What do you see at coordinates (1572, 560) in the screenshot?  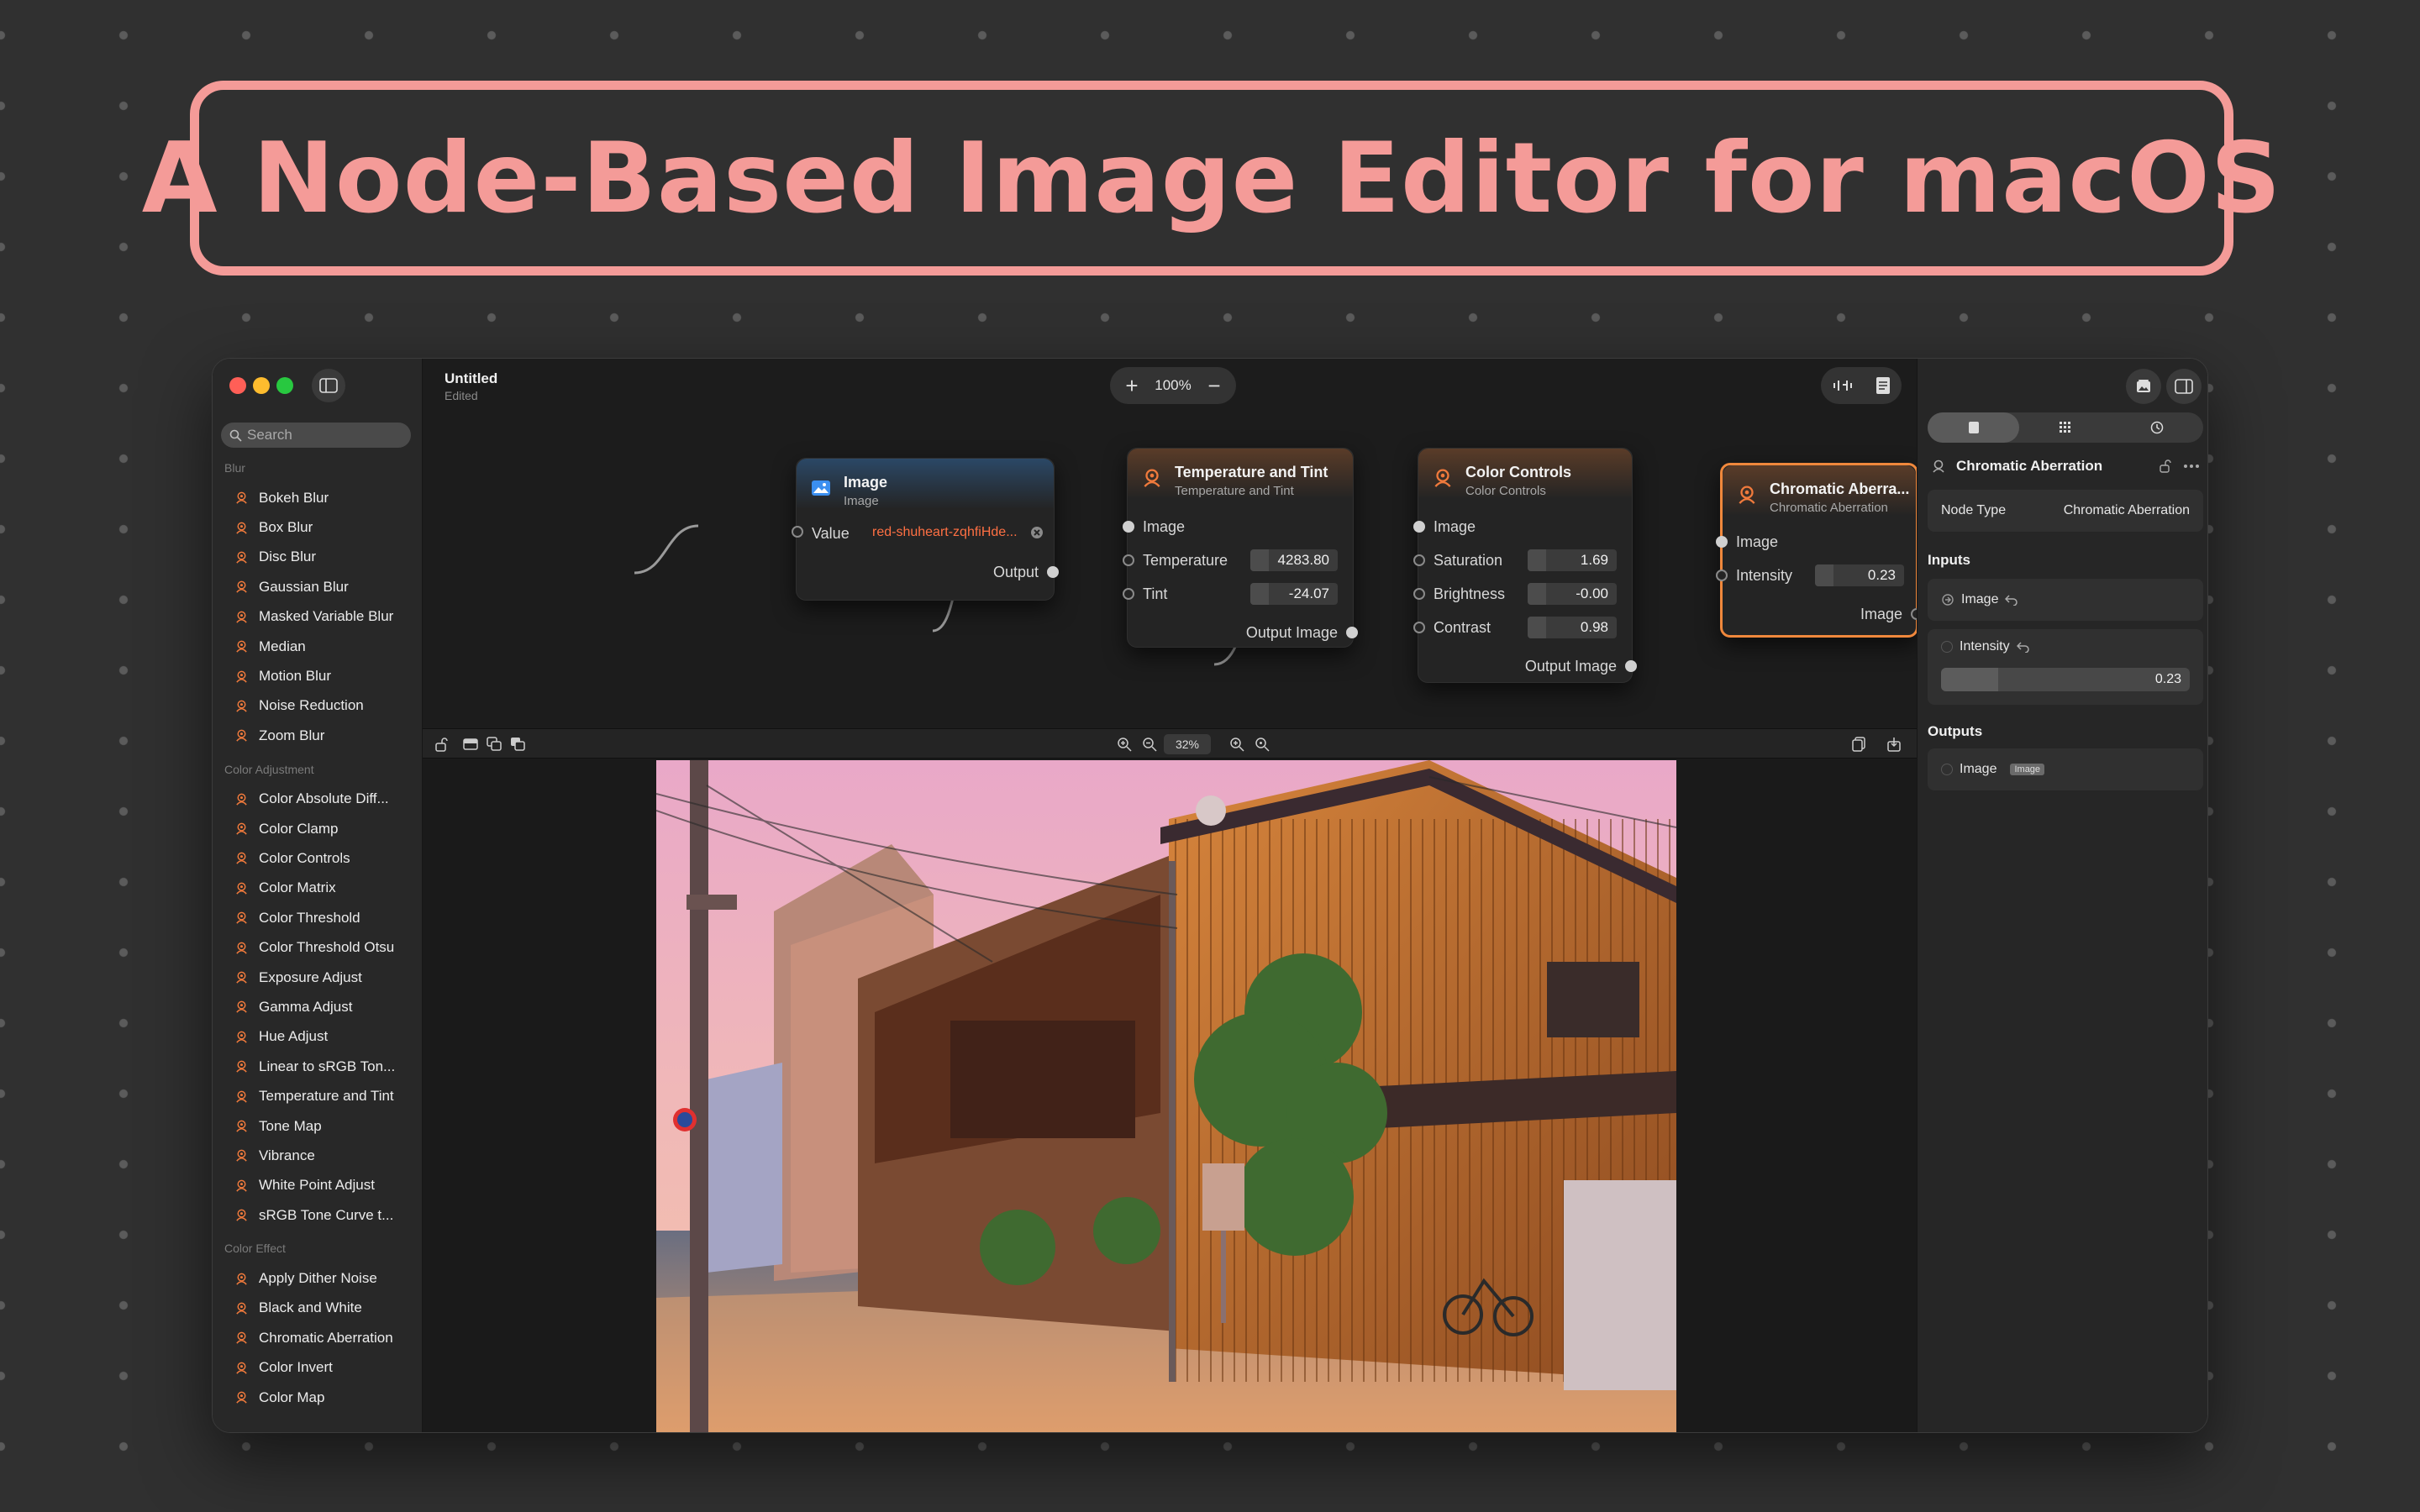 I see `saturation-field: 1.69` at bounding box center [1572, 560].